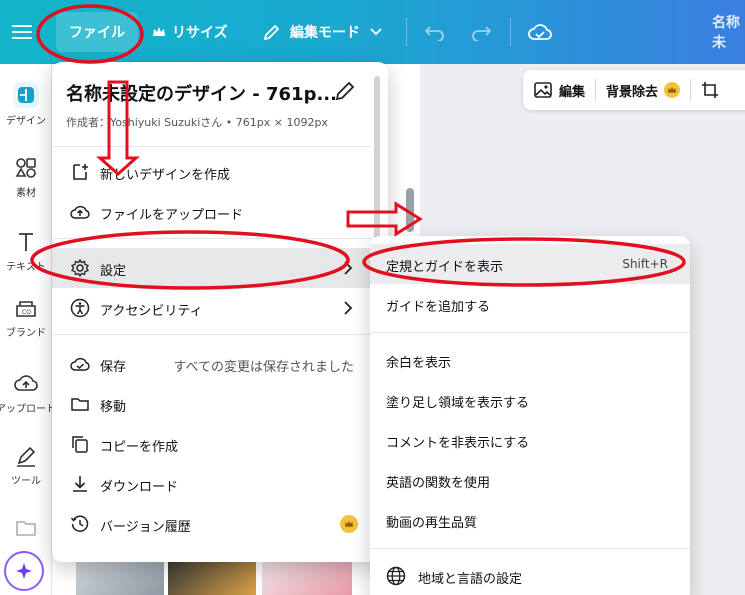 The width and height of the screenshot is (745, 595). What do you see at coordinates (26, 317) in the screenshot?
I see `sidebar-item-brand: CO ブランド` at bounding box center [26, 317].